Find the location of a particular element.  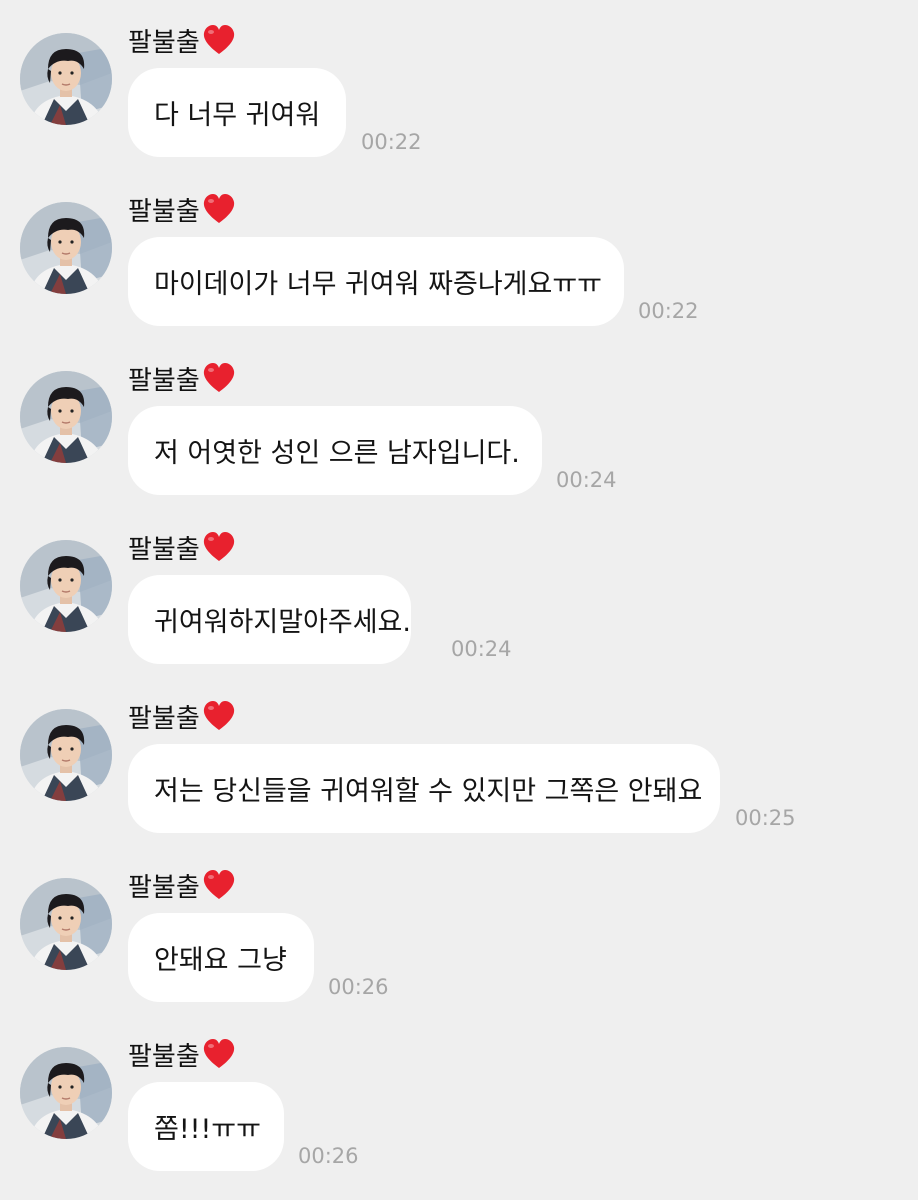

message-bubble: 안돼요 그냥 is located at coordinates (221, 957).